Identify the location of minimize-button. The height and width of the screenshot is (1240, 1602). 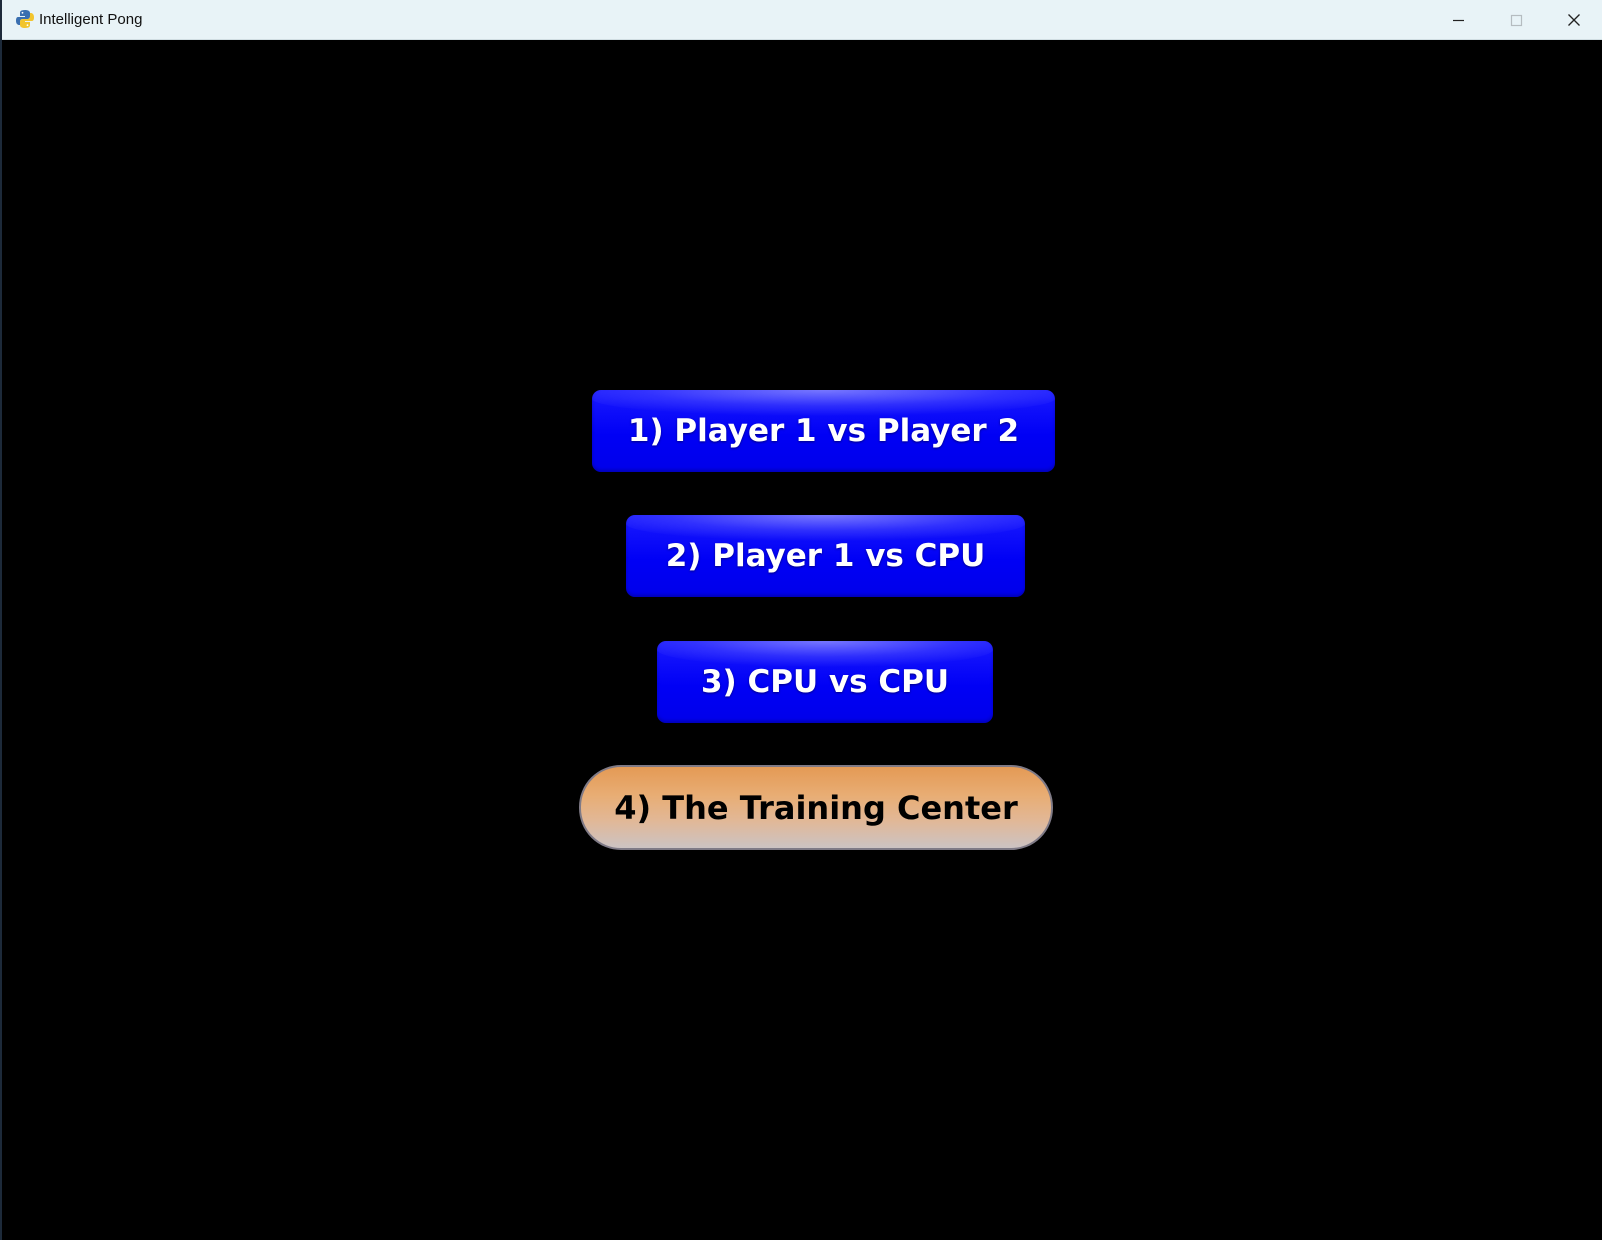
(1458, 20).